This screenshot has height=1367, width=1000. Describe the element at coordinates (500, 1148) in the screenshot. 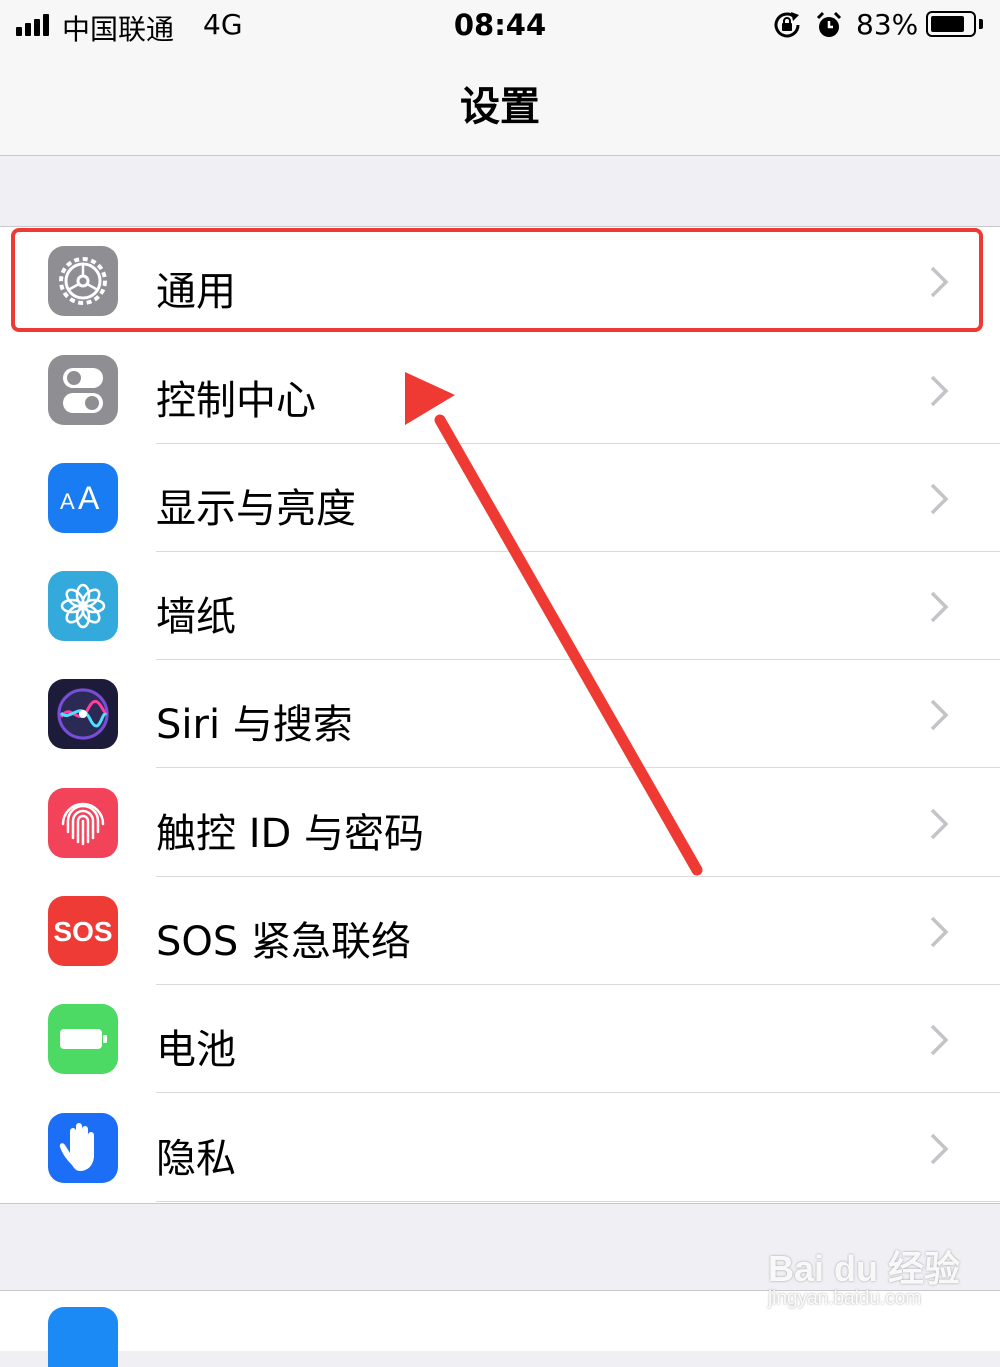

I see `settings-item-privacy: 隐私` at that location.